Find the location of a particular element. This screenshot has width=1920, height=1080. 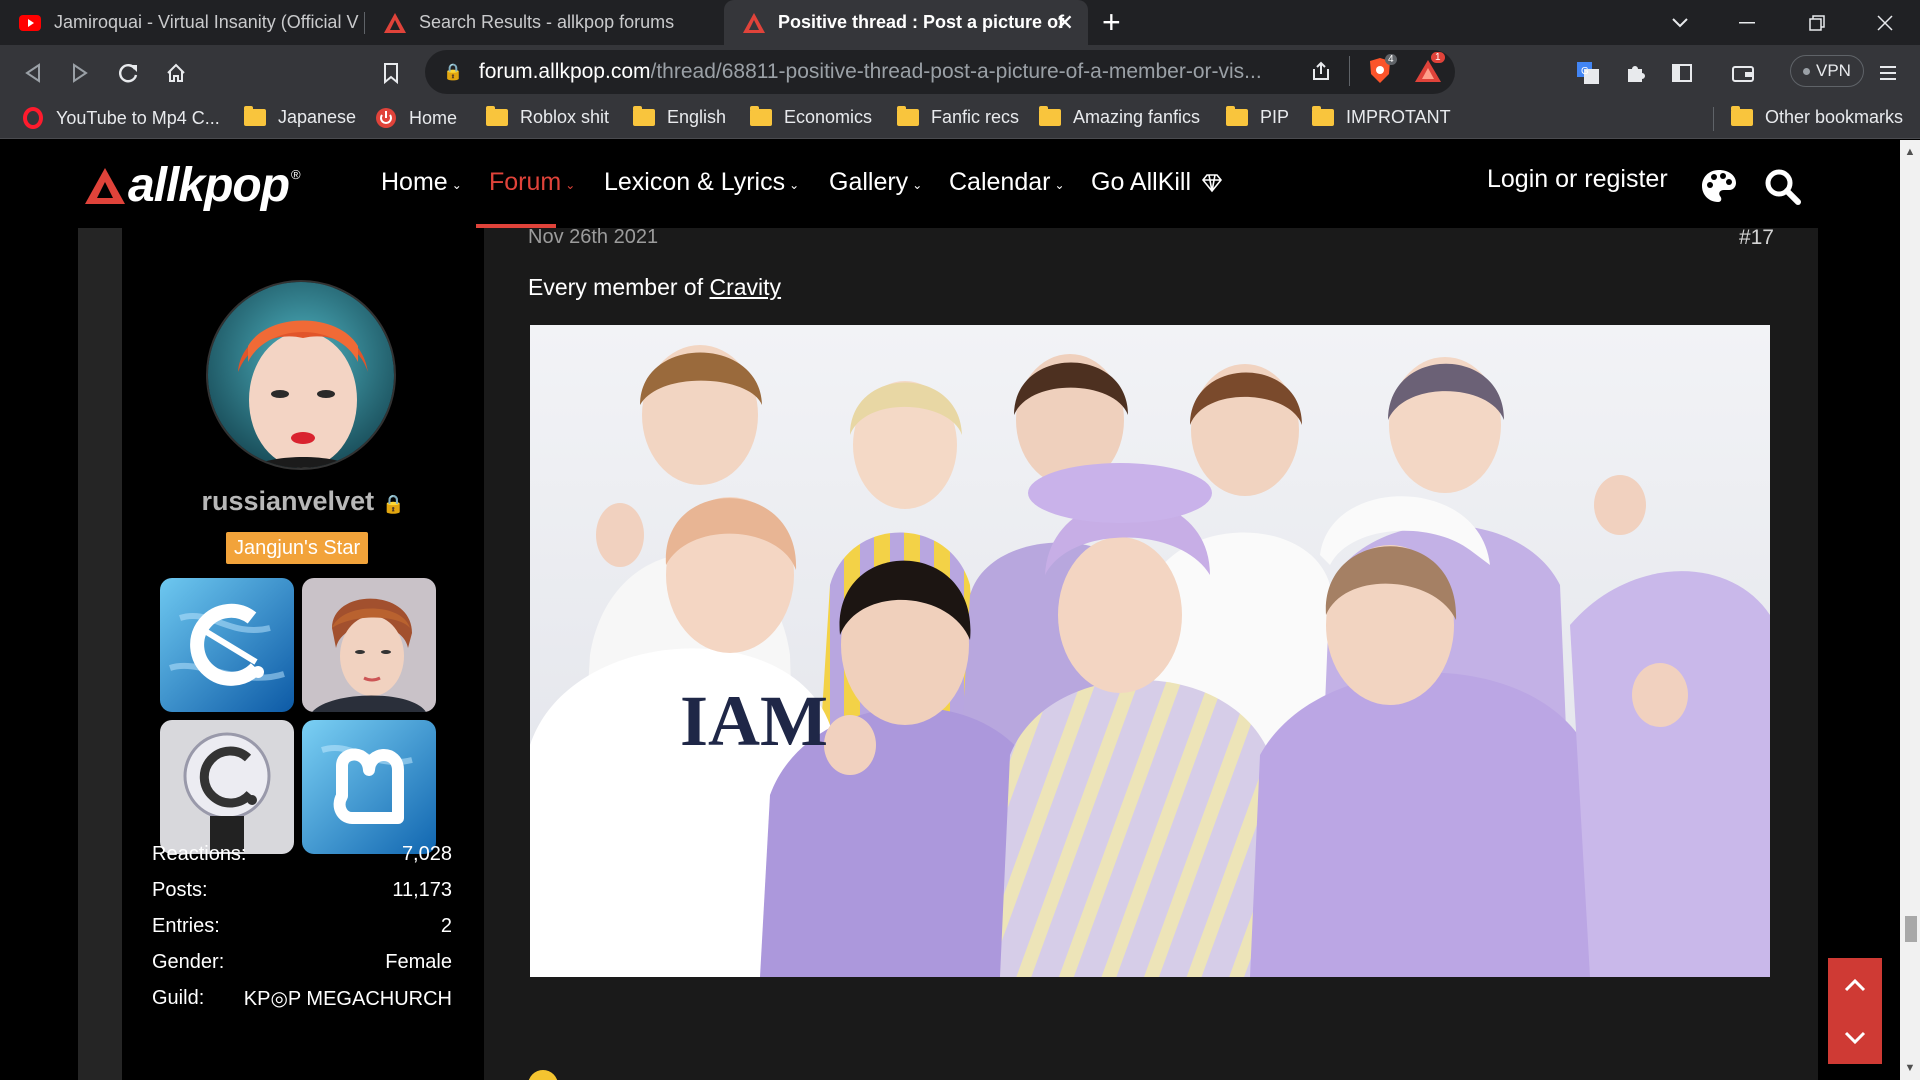

bookmark-folder-economics: Economics is located at coordinates (811, 117).